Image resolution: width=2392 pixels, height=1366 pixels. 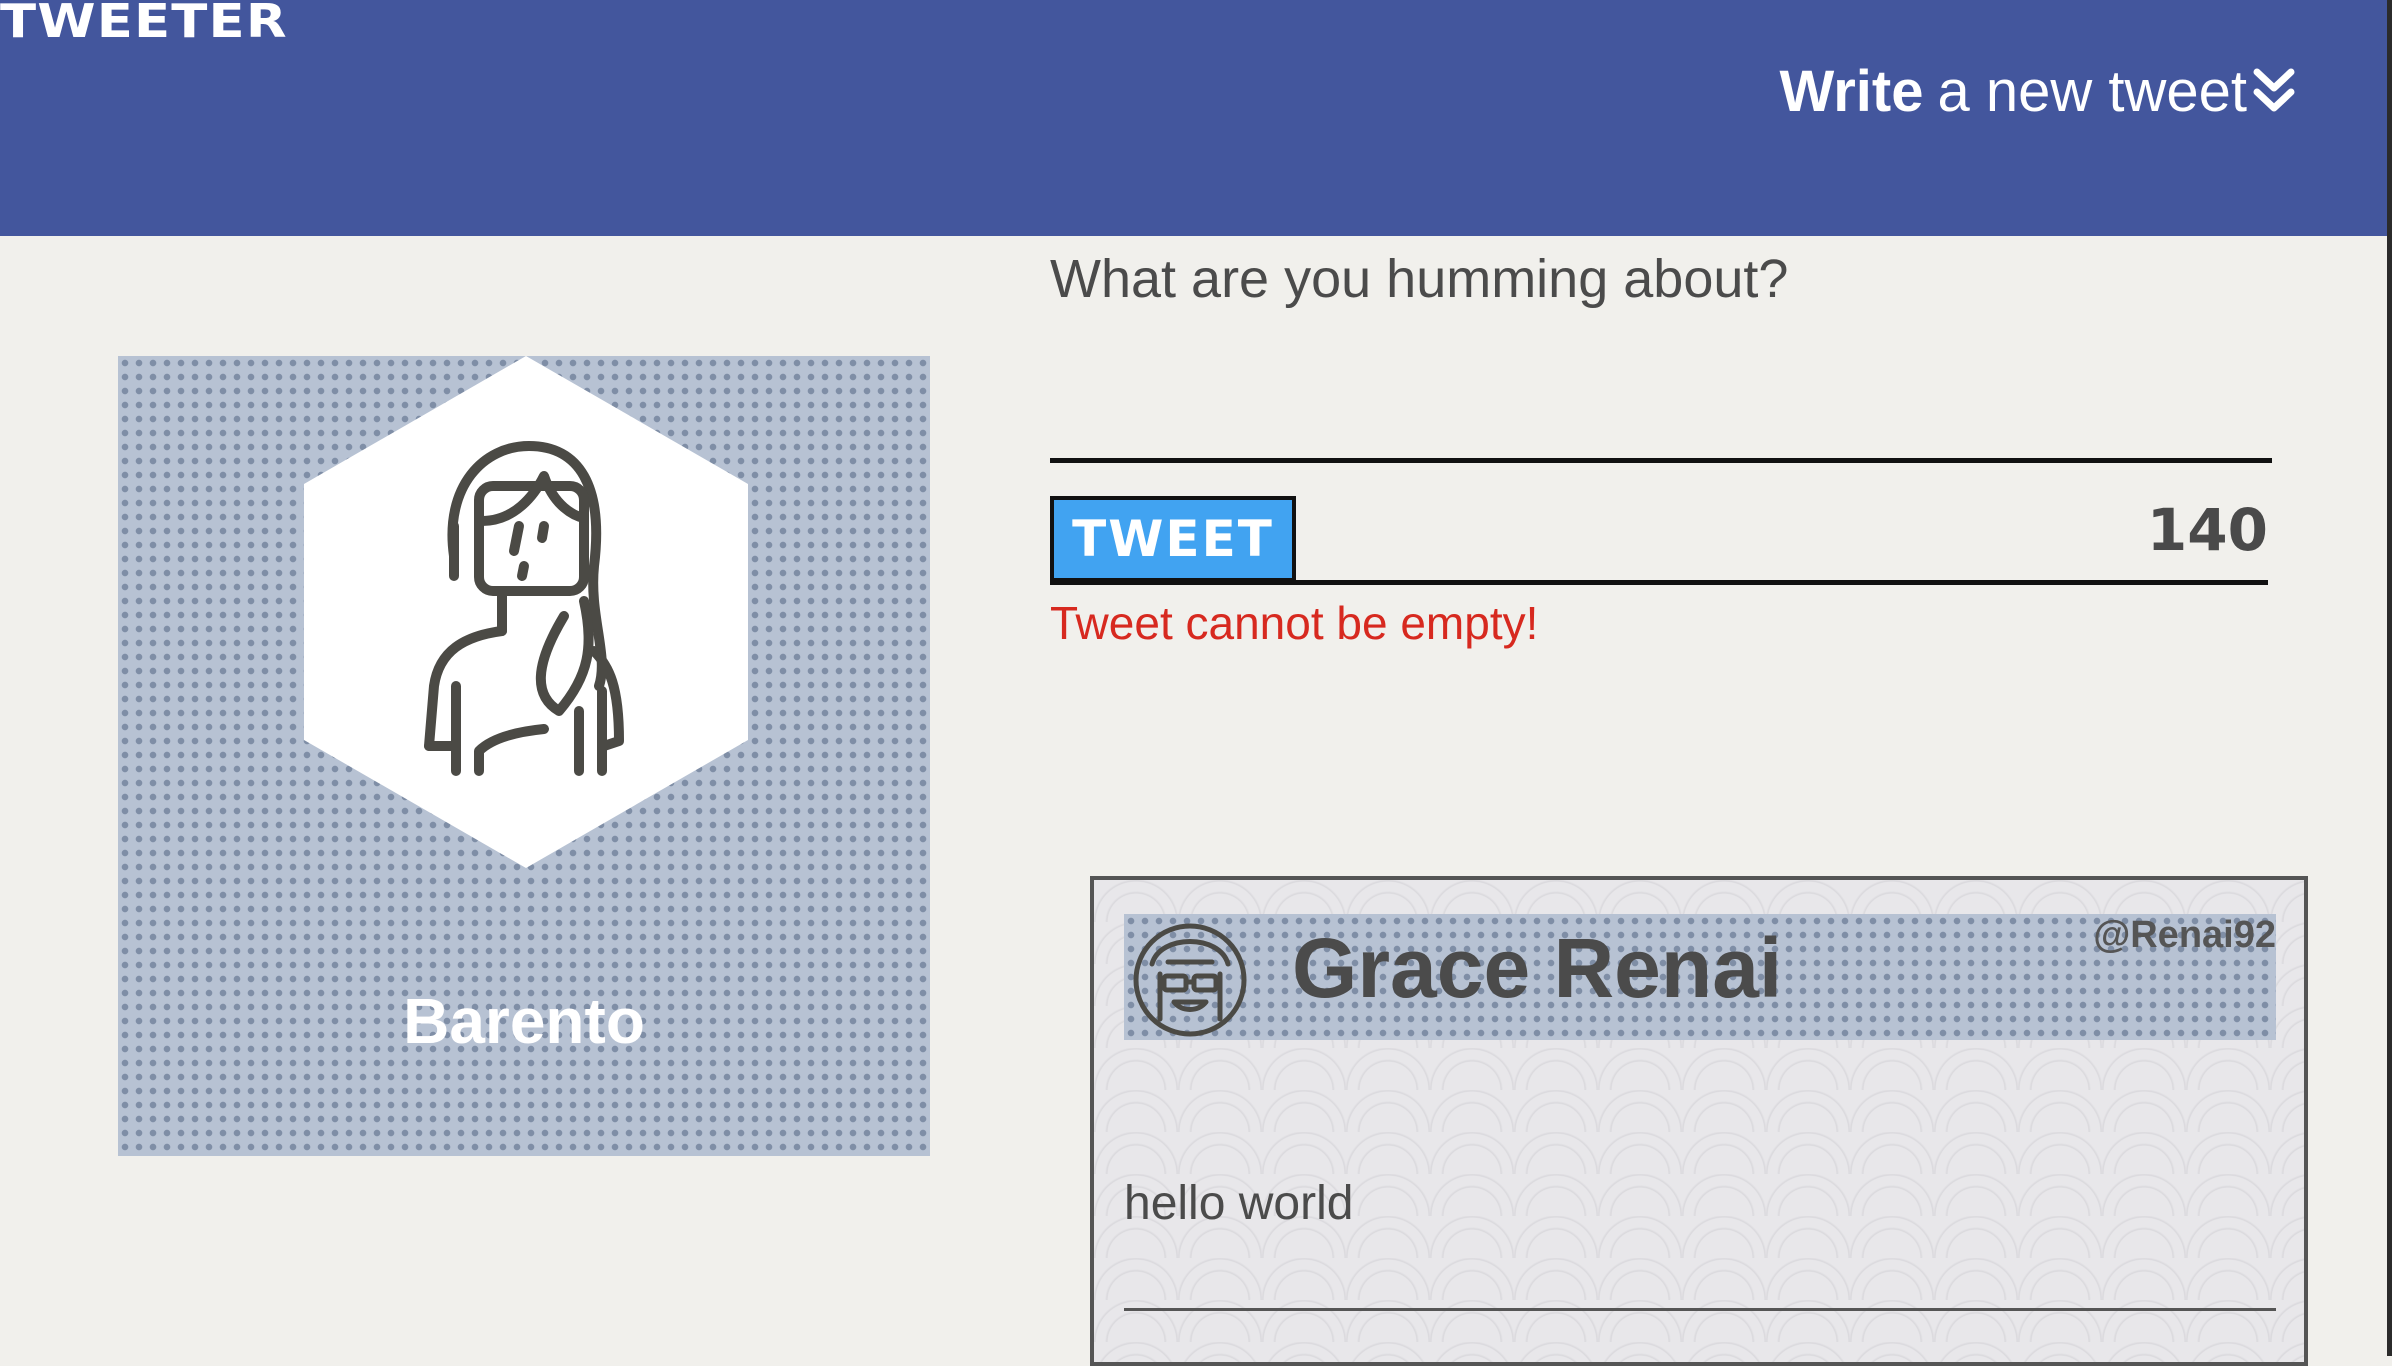 I want to click on window-edge, so click(x=2389, y=678).